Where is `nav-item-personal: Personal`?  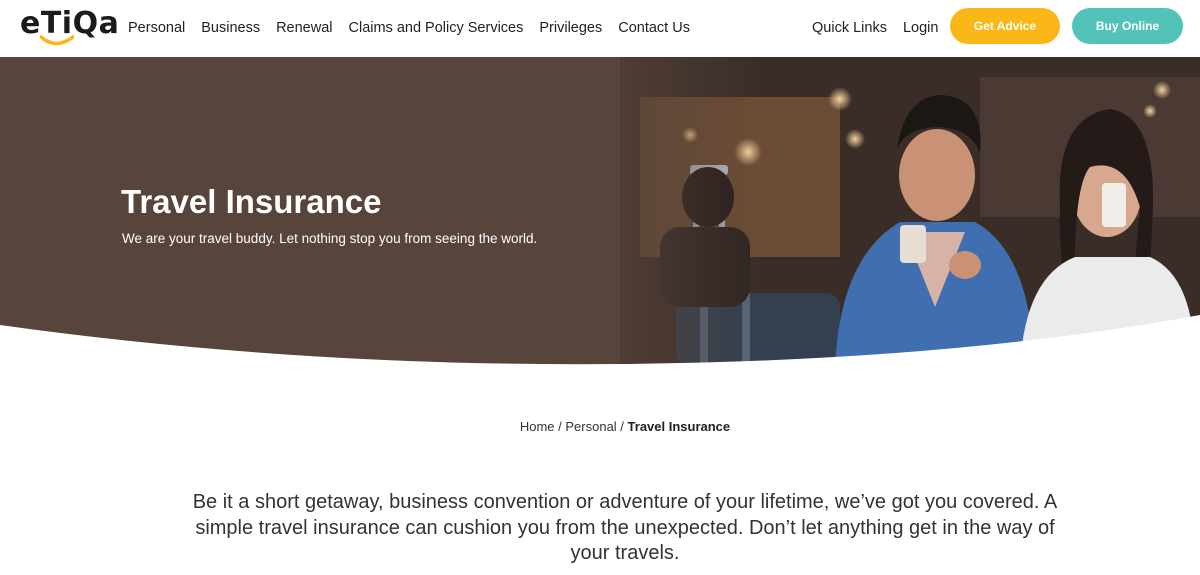 nav-item-personal: Personal is located at coordinates (156, 28).